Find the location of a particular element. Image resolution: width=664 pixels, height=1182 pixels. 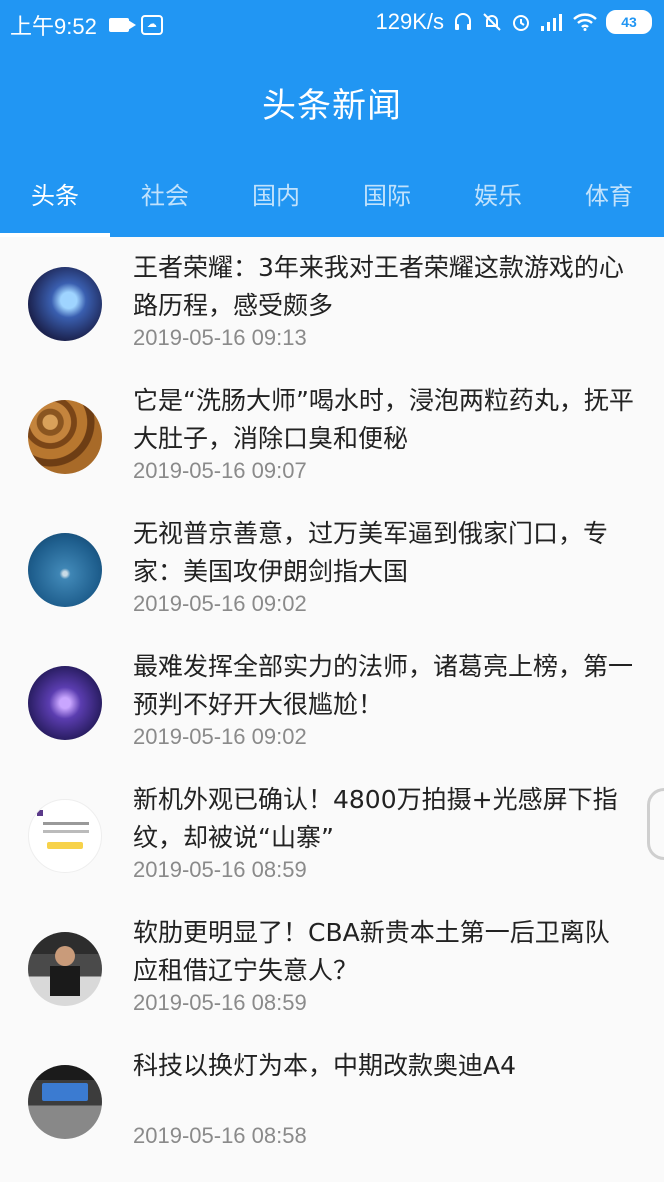

category-tabs: 头条 社会 国内 国际 娱乐 体育 is located at coordinates (332, 202).